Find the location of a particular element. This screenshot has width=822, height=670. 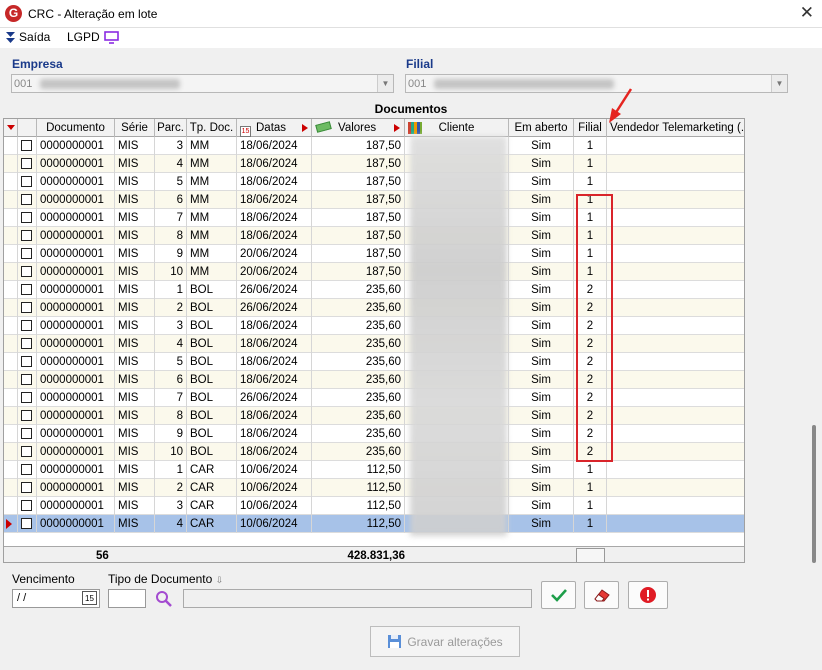

select-all-header is located at coordinates (27, 128).